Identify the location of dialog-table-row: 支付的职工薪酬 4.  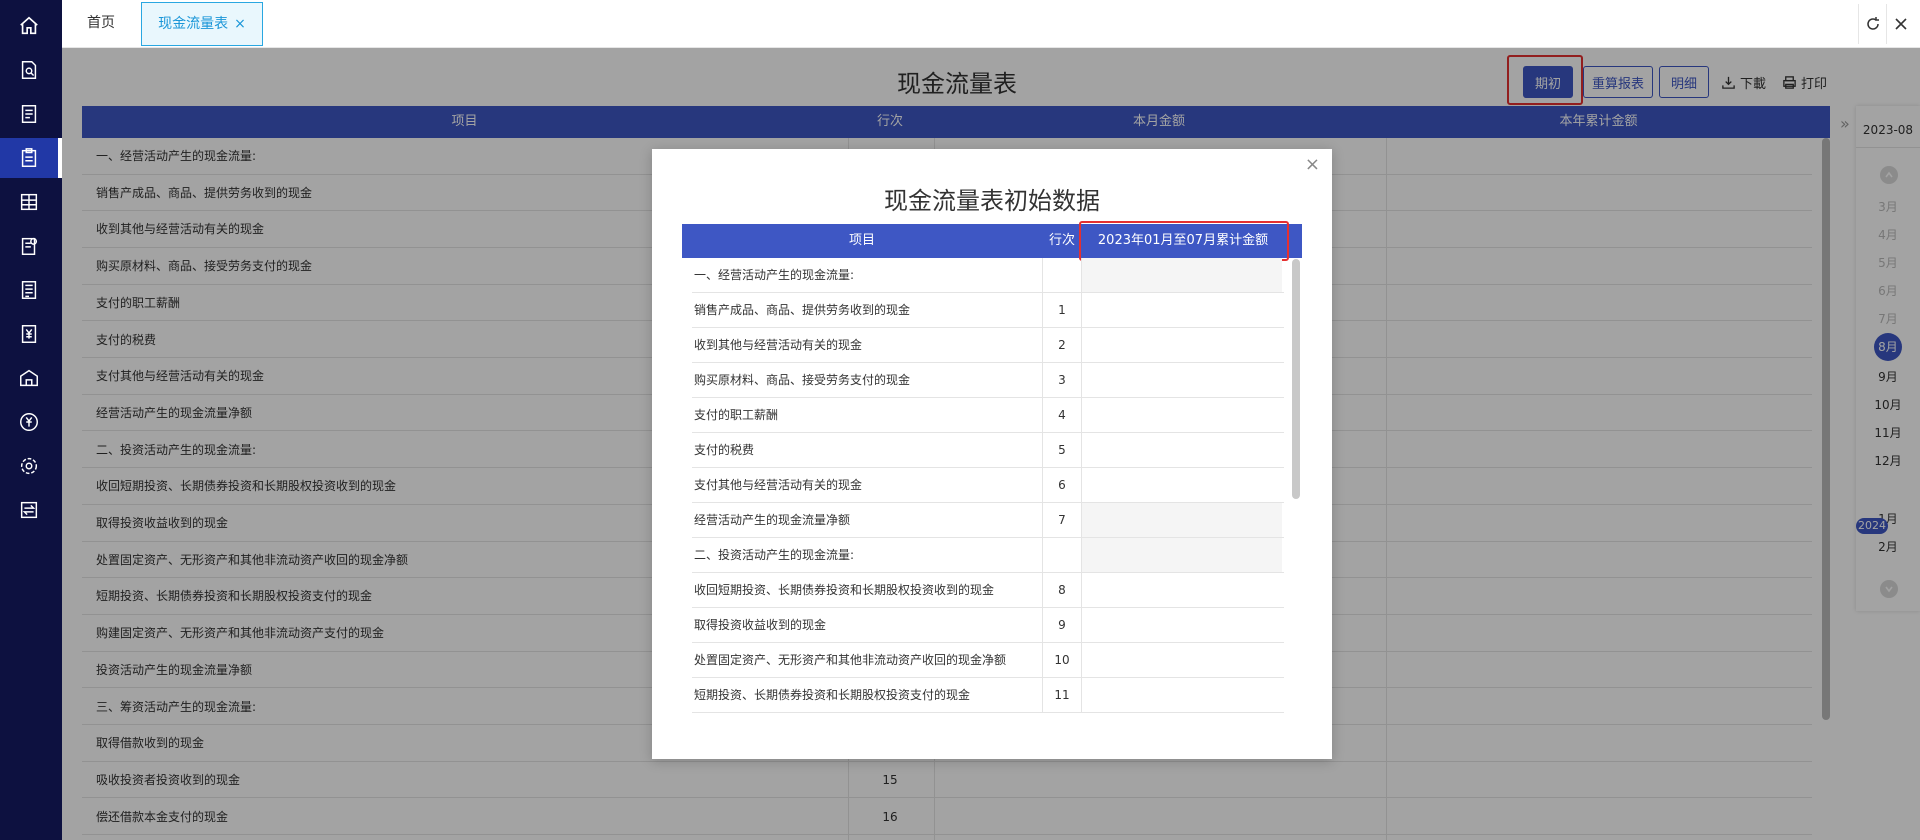
(988, 415).